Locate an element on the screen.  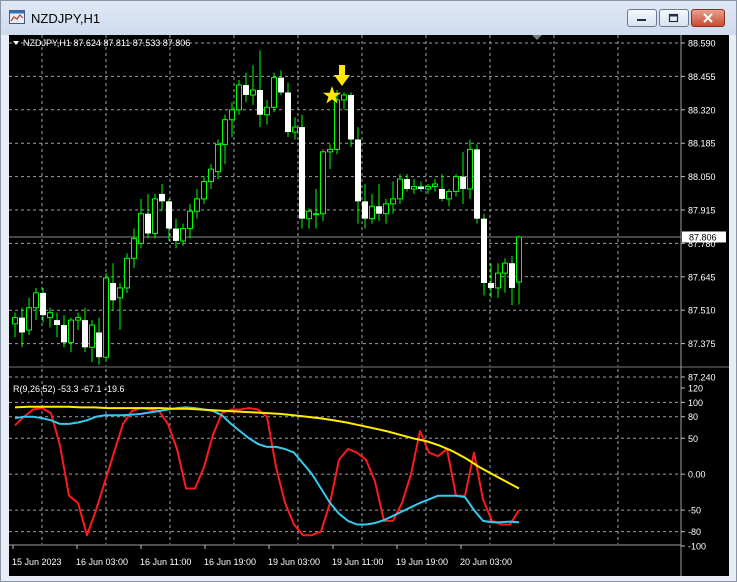
chart-shift-icon is located at coordinates (537, 37).